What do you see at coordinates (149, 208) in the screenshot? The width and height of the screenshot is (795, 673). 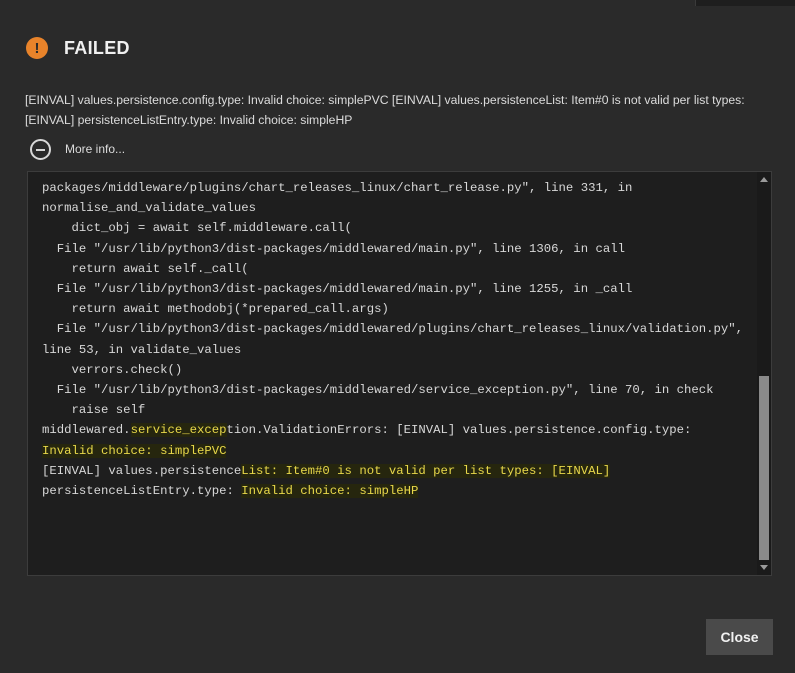 I see `traceback-line: normalise_and_validate_values` at bounding box center [149, 208].